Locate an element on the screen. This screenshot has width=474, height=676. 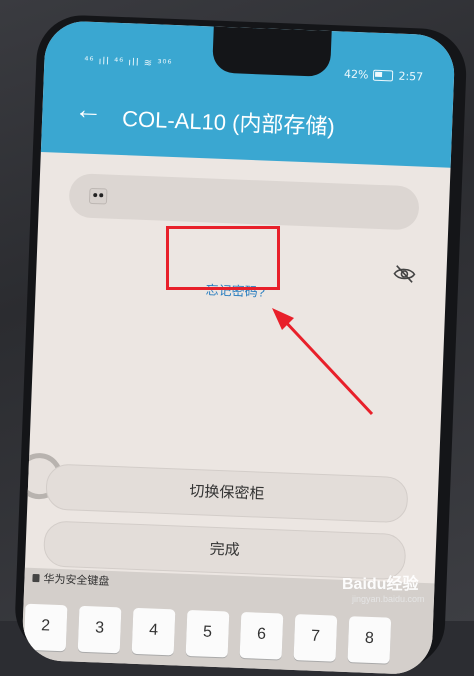
watermark-url: jingyan.baidu.com is located at coordinates (388, 599).